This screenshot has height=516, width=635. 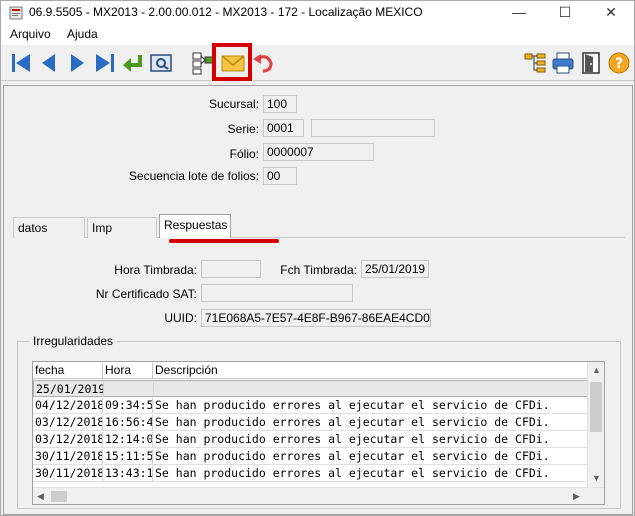 What do you see at coordinates (129, 456) in the screenshot?
I see `cell-hora: 15:11:5` at bounding box center [129, 456].